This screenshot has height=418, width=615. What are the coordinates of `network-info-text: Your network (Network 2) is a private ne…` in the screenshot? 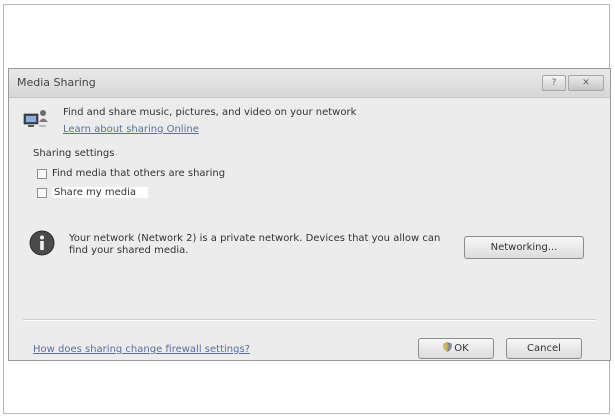 It's located at (255, 244).